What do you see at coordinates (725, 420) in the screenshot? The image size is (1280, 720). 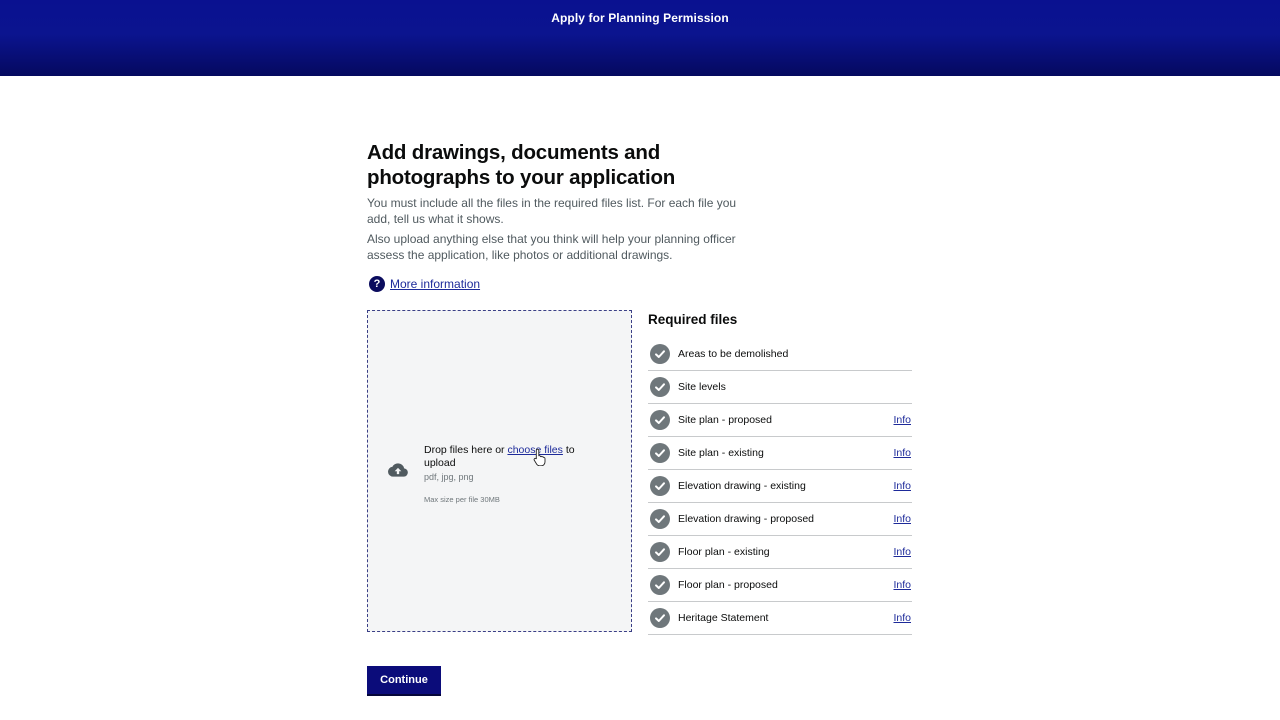 I see `required-file-label: Site plan - proposed` at bounding box center [725, 420].